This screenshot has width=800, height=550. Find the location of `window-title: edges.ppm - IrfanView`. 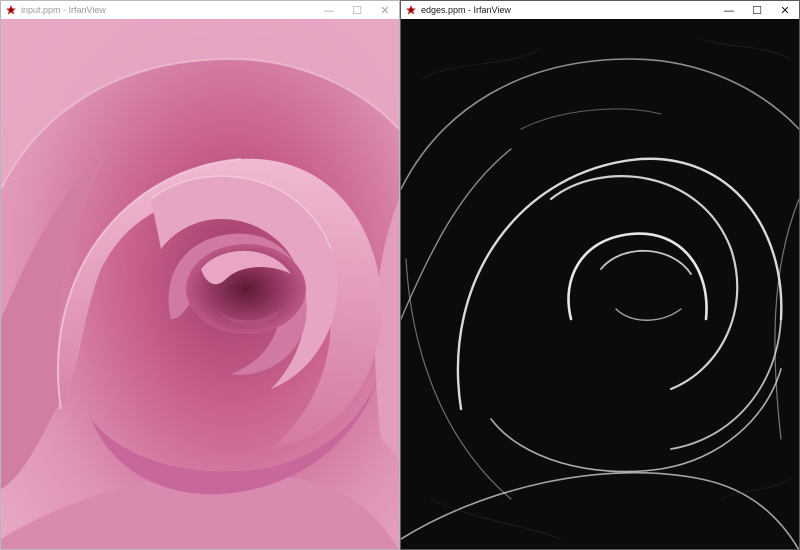

window-title: edges.ppm - IrfanView is located at coordinates (466, 10).